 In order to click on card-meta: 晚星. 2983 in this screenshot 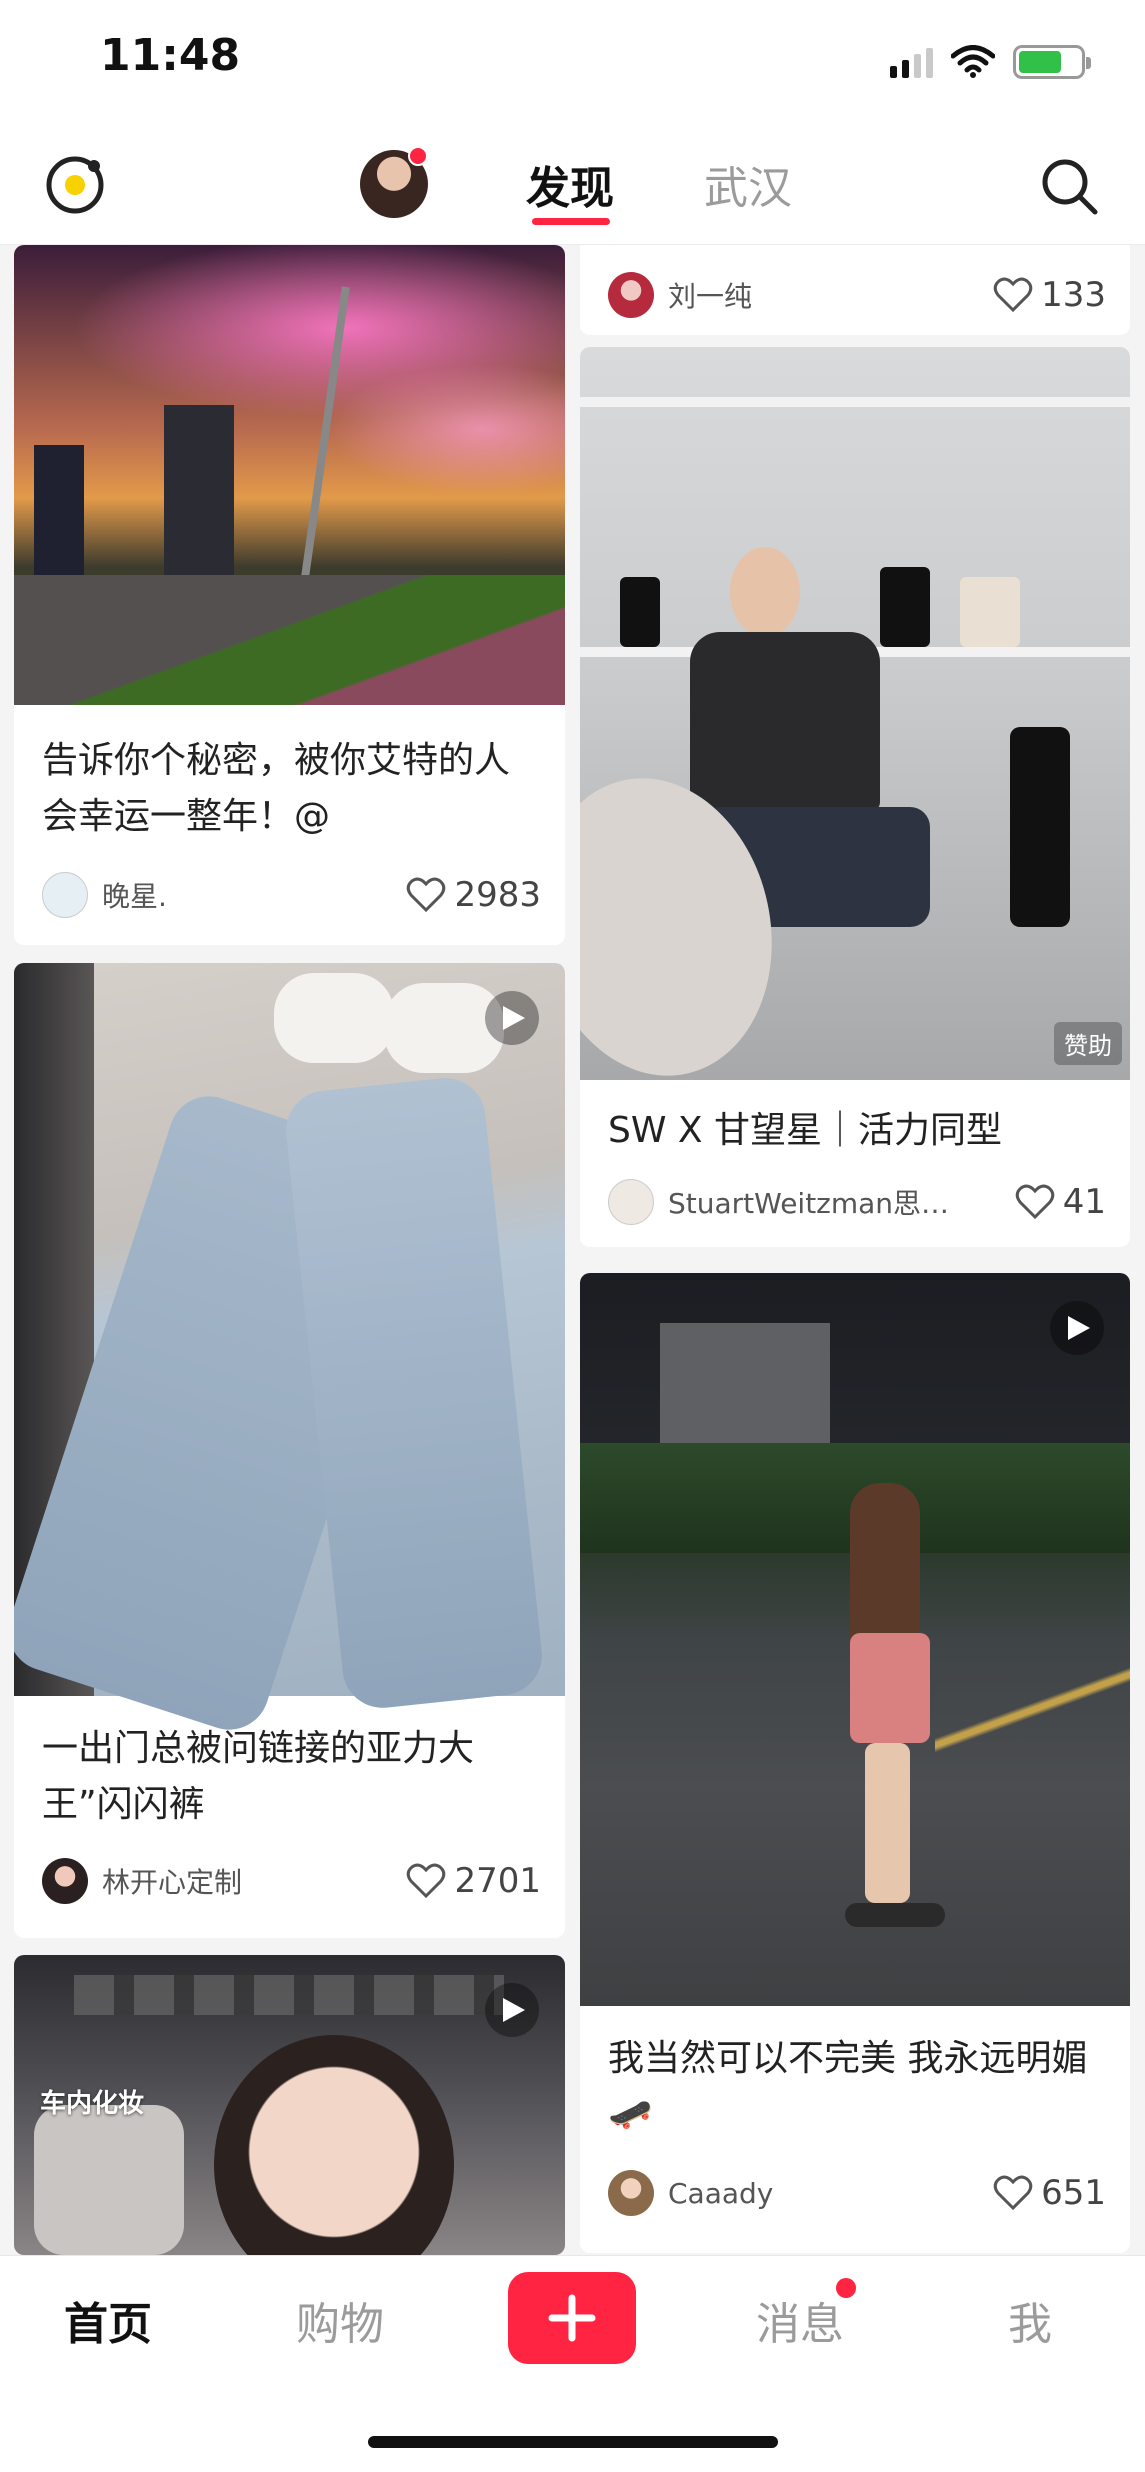, I will do `click(291, 895)`.